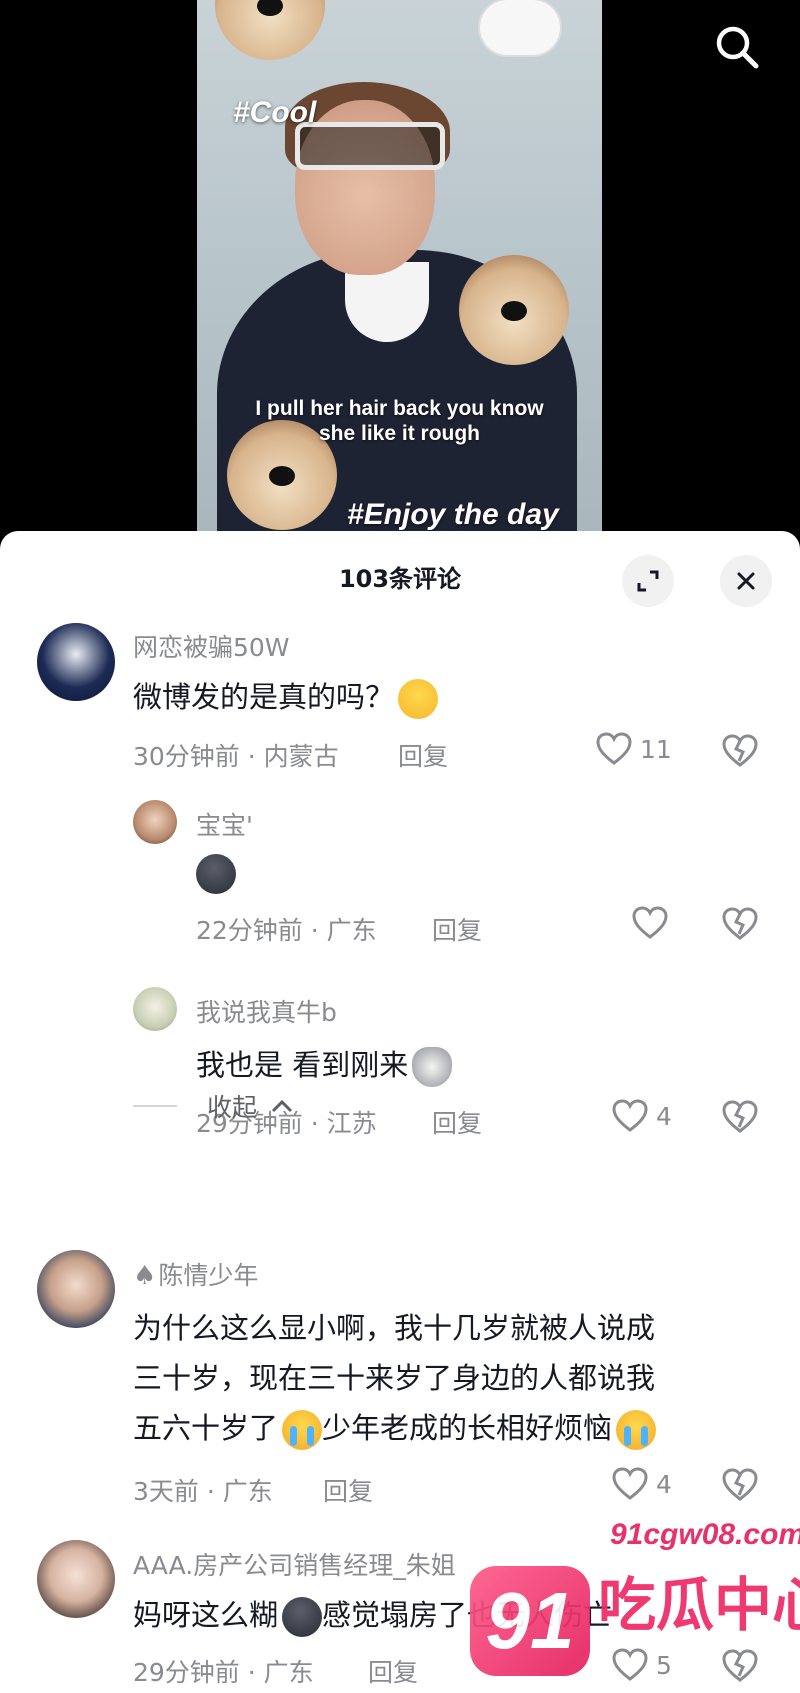 The height and width of the screenshot is (1693, 800). I want to click on comment-text: 微博发的是真的吗？, so click(286, 697).